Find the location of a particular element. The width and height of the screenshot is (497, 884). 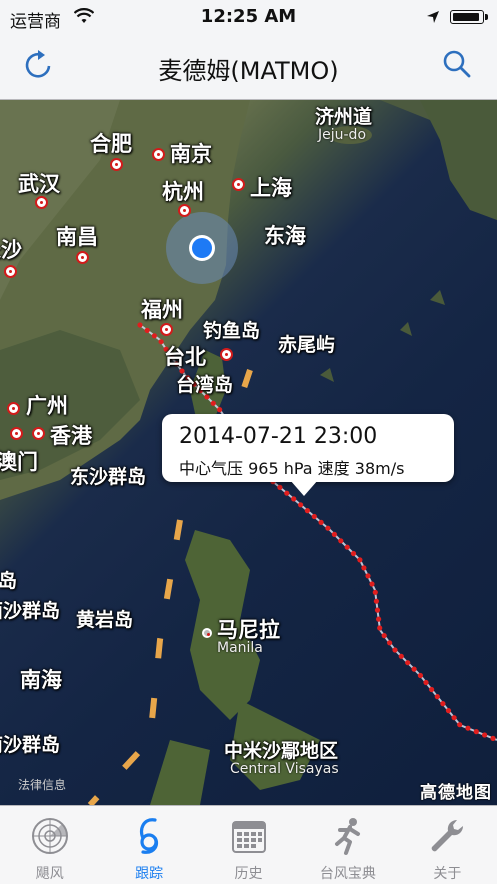

label-taiwan: 台湾岛 is located at coordinates (205, 385).